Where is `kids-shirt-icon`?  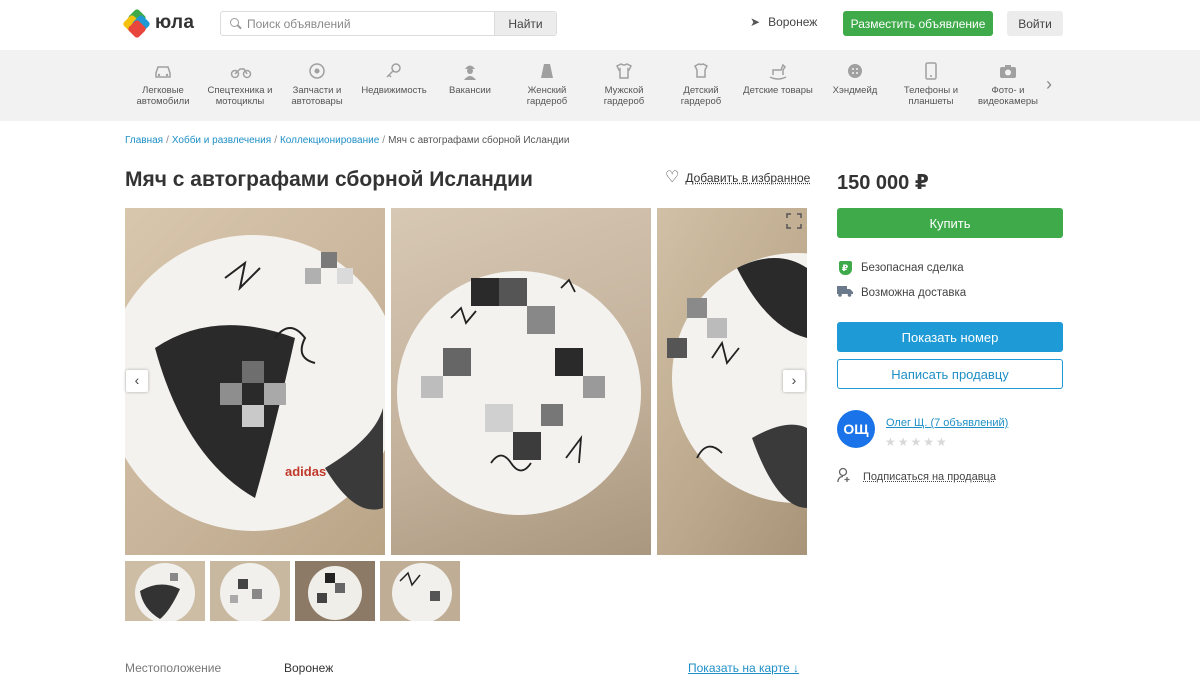 kids-shirt-icon is located at coordinates (701, 71).